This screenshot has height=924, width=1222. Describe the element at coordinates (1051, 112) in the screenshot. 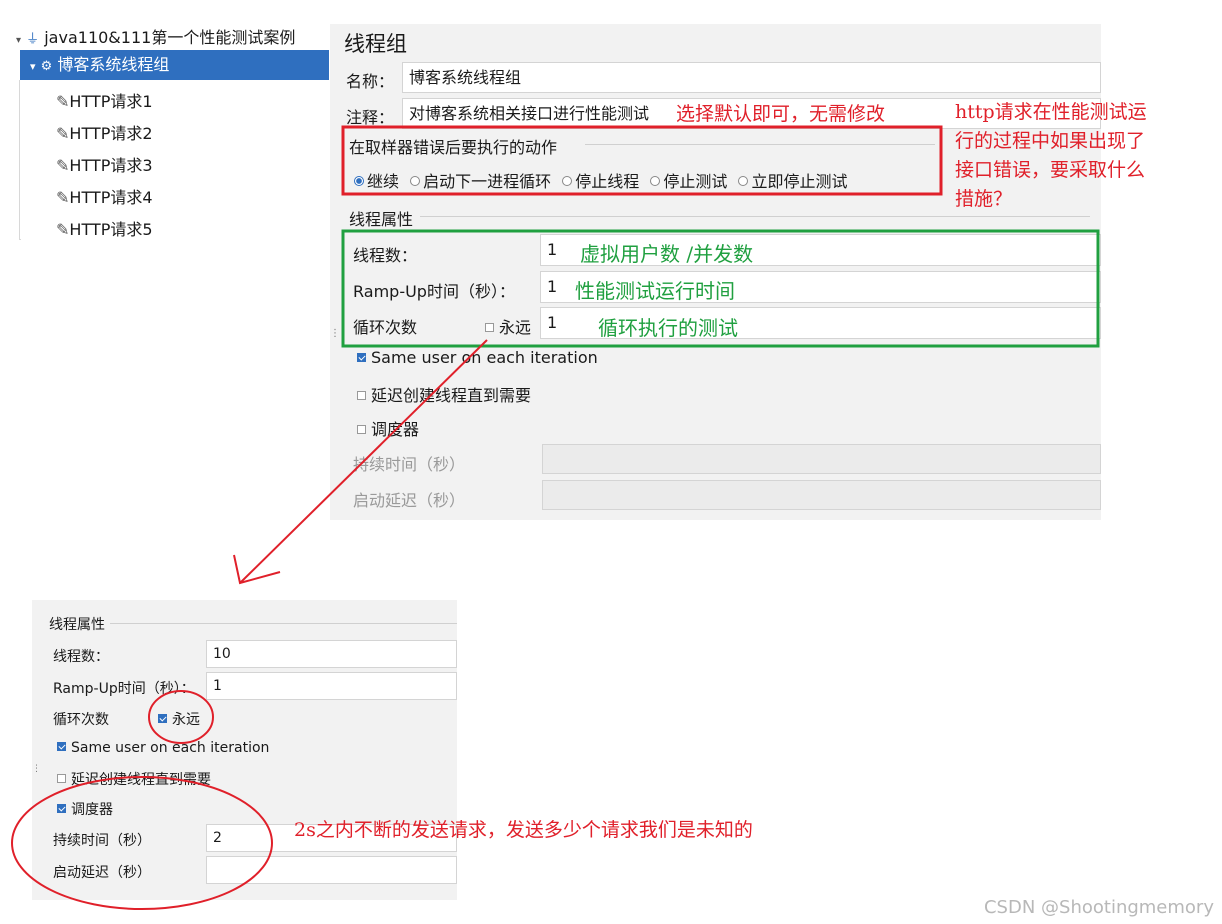

I see `note-line: http请求在性能测试运` at that location.